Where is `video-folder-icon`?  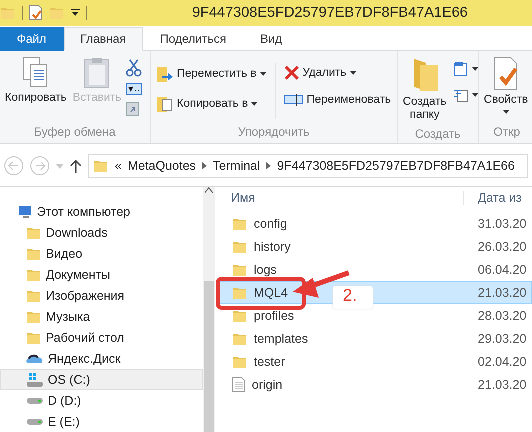
video-folder-icon is located at coordinates (34, 254).